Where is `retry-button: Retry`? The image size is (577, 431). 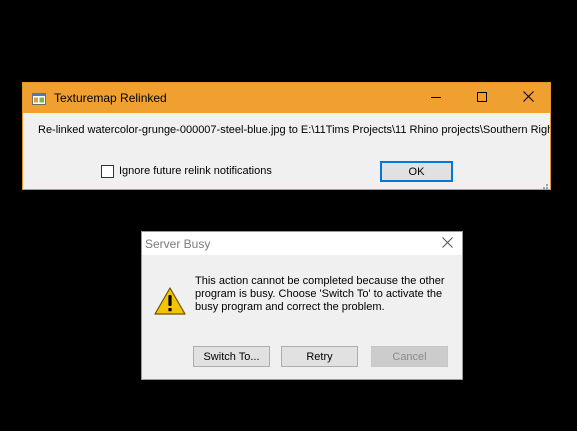 retry-button: Retry is located at coordinates (319, 356).